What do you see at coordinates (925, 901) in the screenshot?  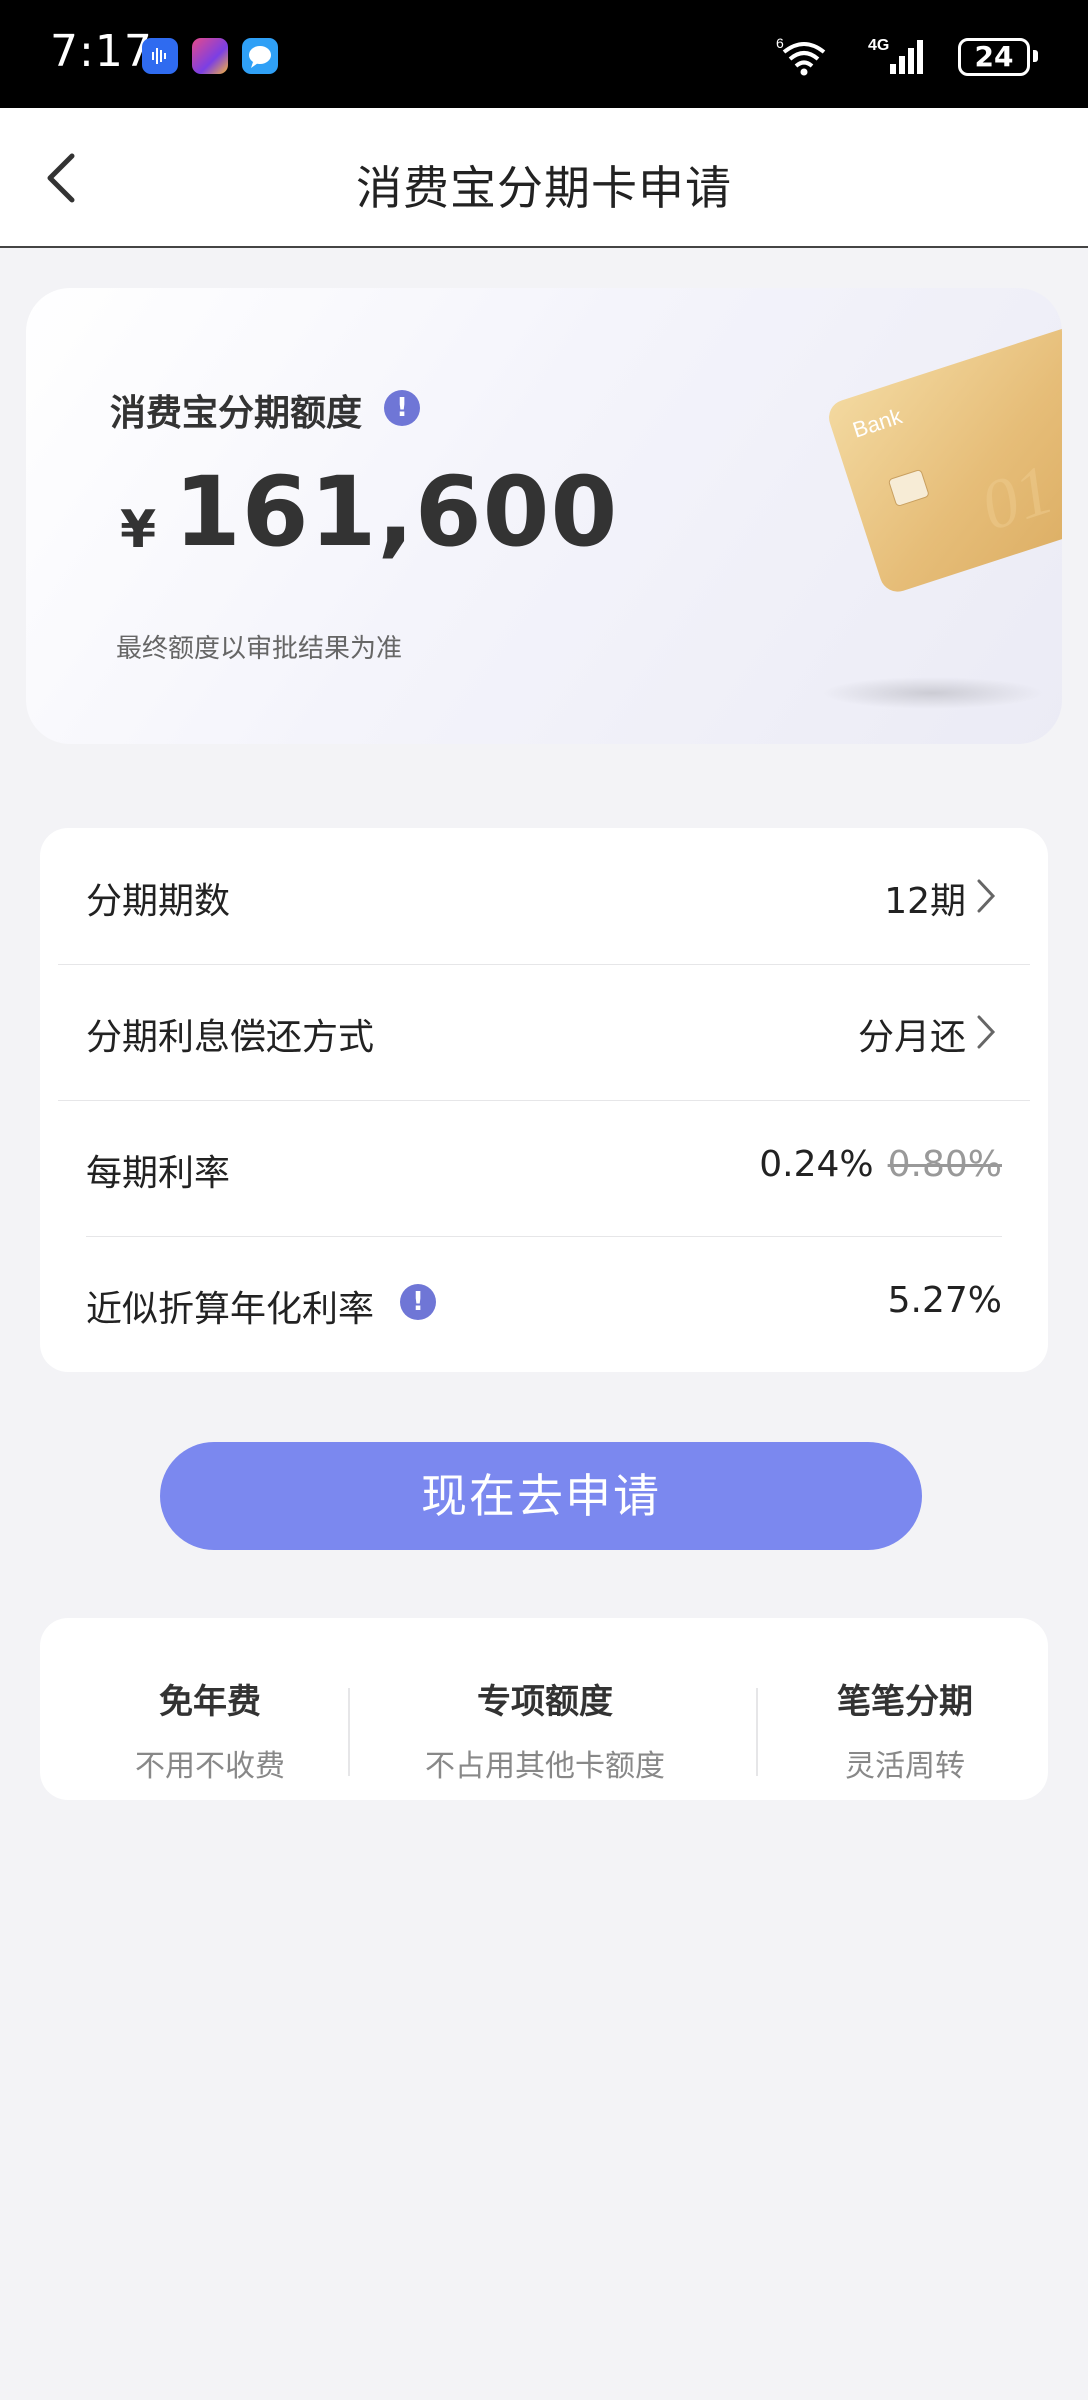 I see `row-value: 12期` at bounding box center [925, 901].